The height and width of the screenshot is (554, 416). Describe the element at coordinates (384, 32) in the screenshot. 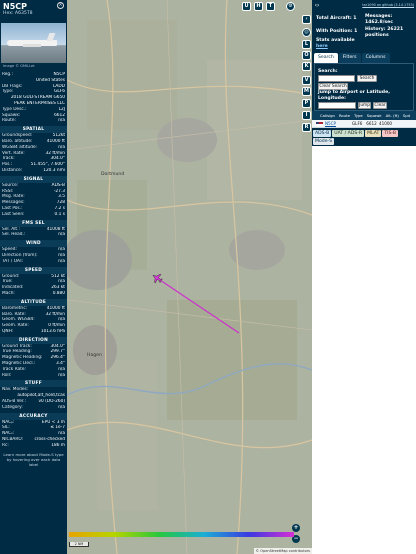

I see `history-positions: History: 26221 positions` at that location.